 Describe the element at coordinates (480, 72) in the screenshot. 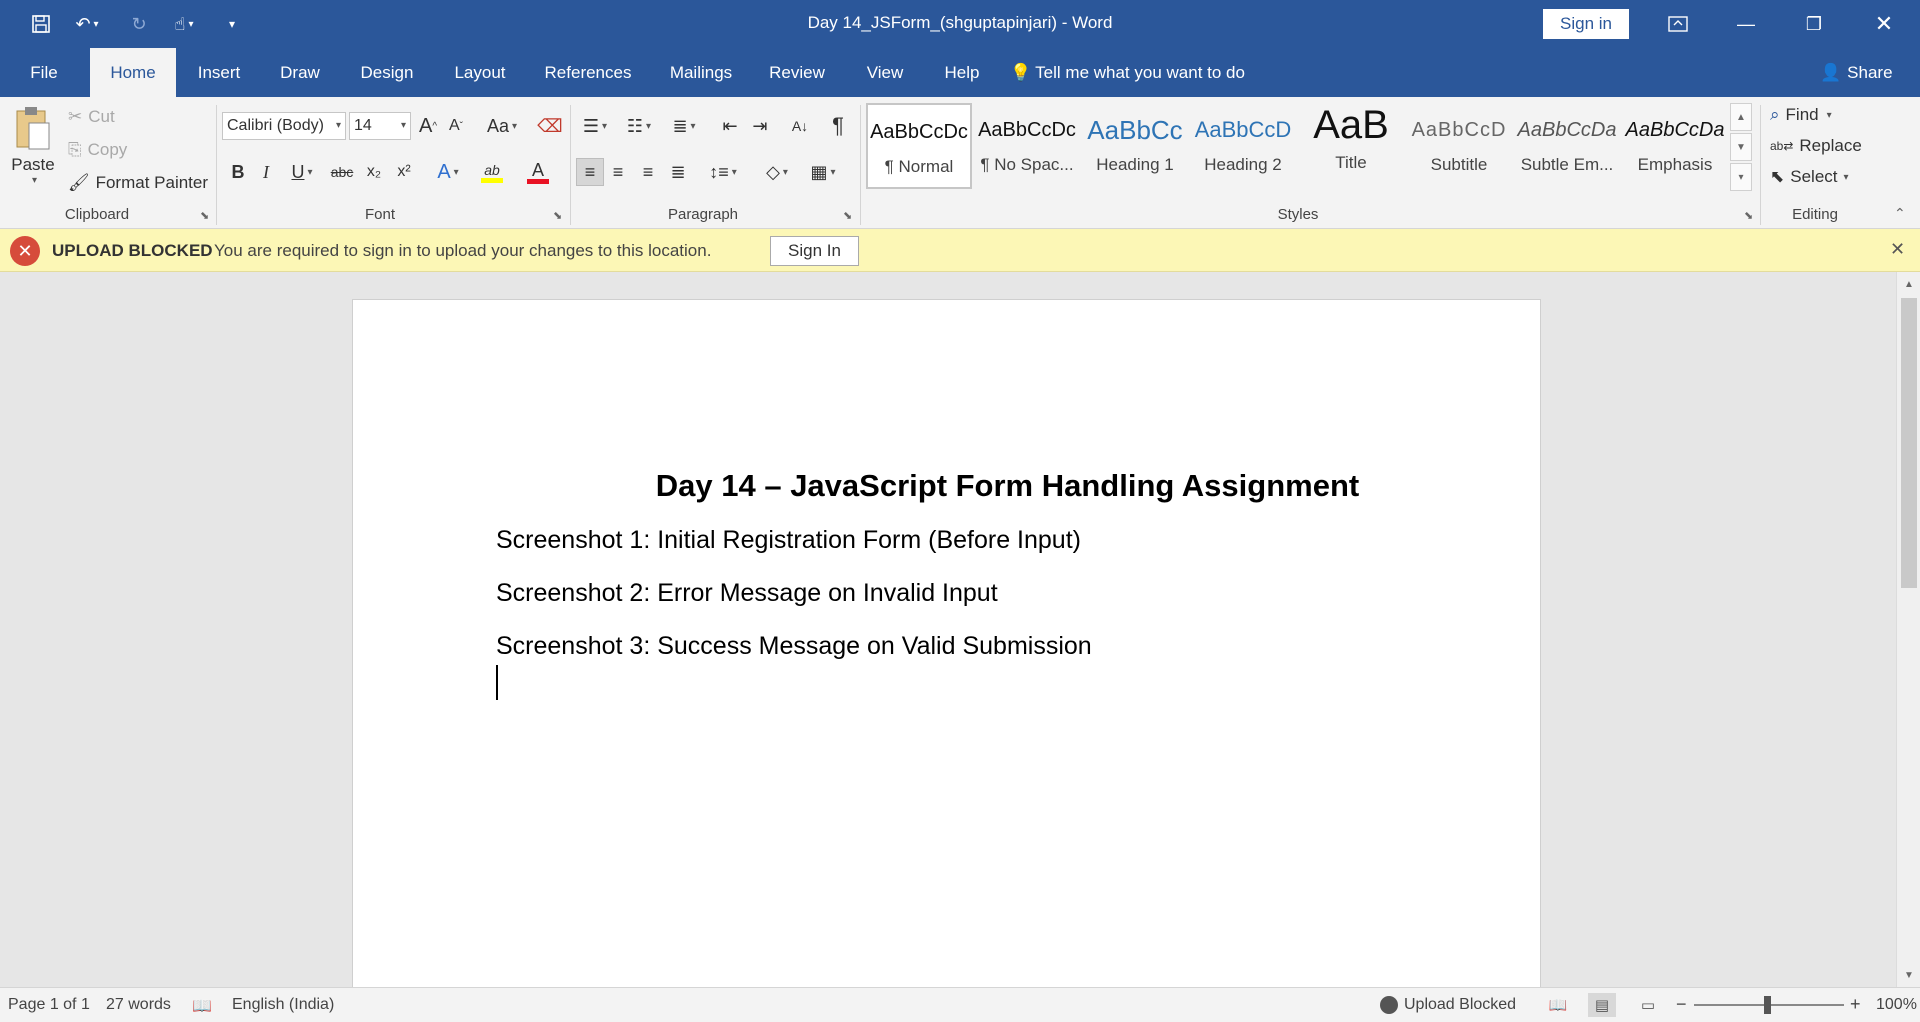

I see `tab-layout: Layout` at that location.